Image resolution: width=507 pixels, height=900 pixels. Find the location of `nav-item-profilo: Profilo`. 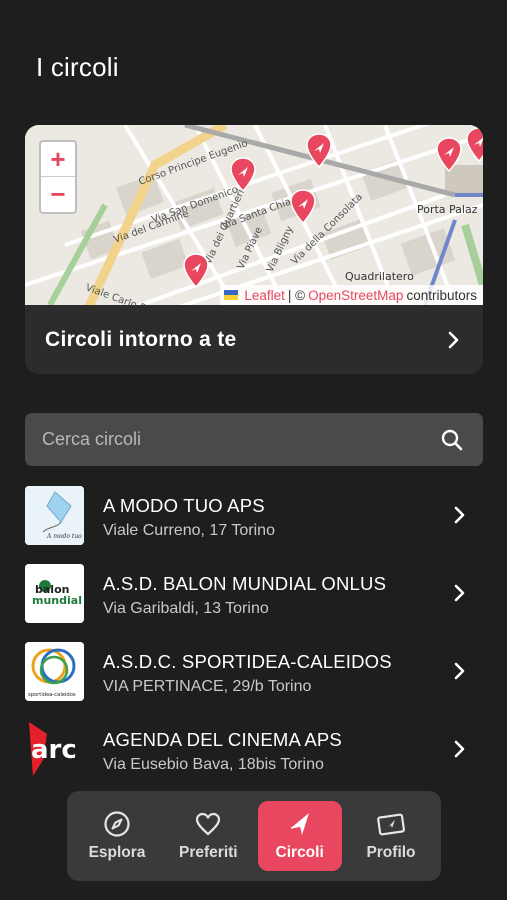

nav-item-profilo: Profilo is located at coordinates (391, 836).